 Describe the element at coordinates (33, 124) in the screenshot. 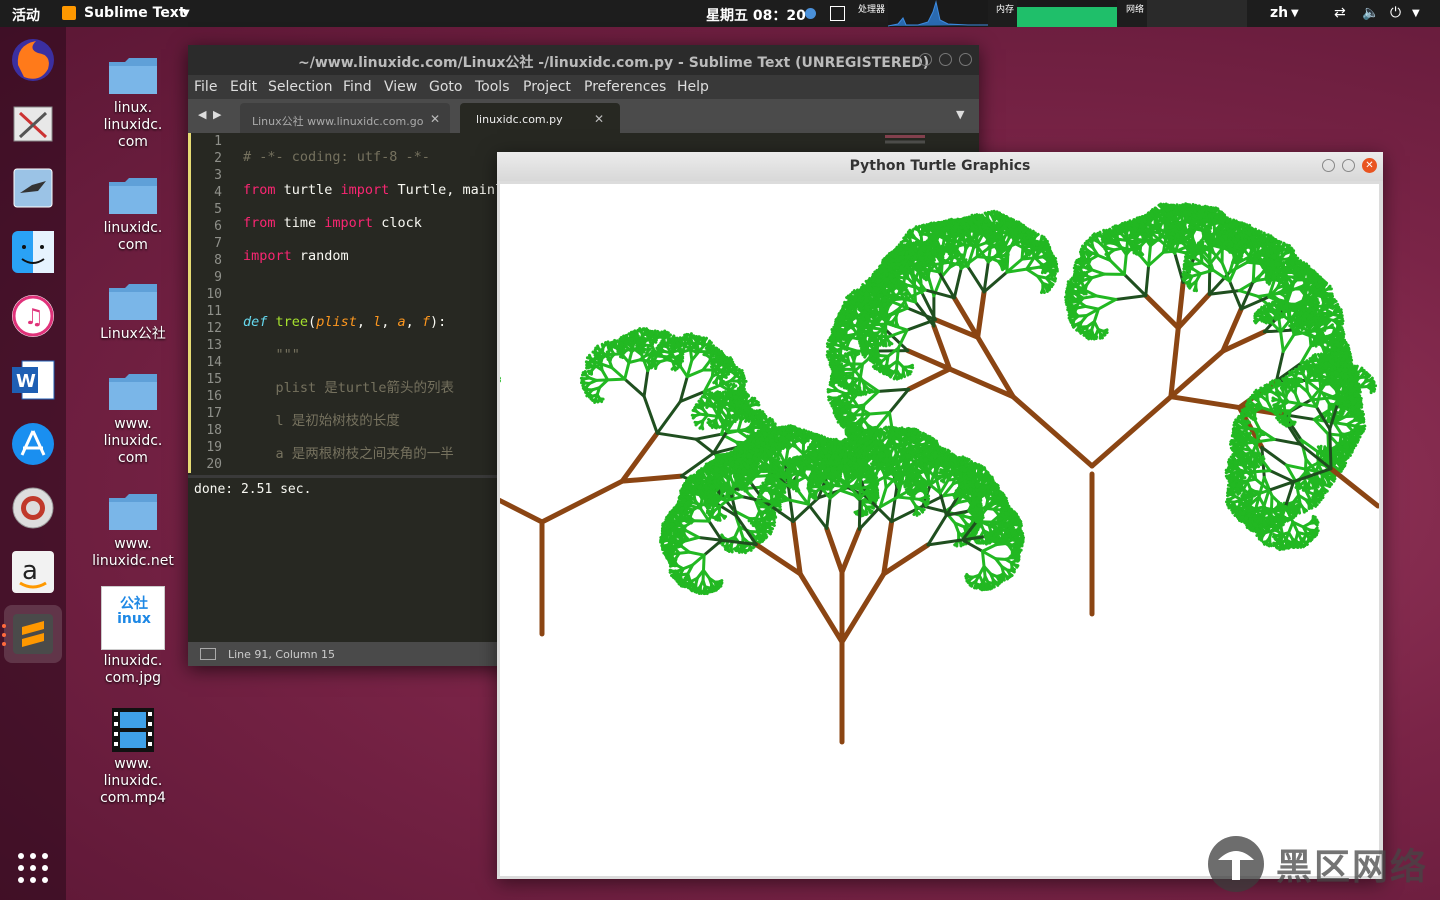

I see `screenshot-icon` at that location.